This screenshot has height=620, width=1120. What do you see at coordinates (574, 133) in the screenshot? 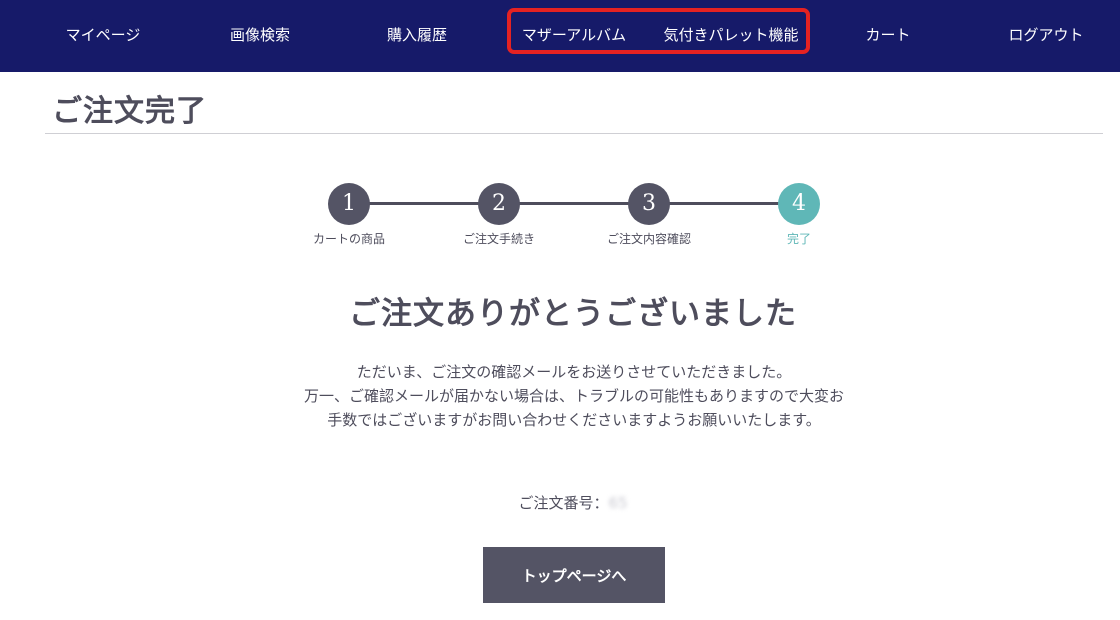
I see `title-divider` at bounding box center [574, 133].